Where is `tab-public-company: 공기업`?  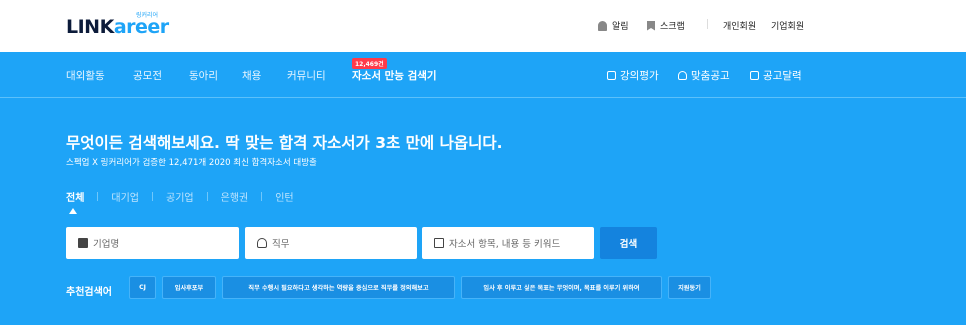
tab-public-company: 공기업 is located at coordinates (180, 196).